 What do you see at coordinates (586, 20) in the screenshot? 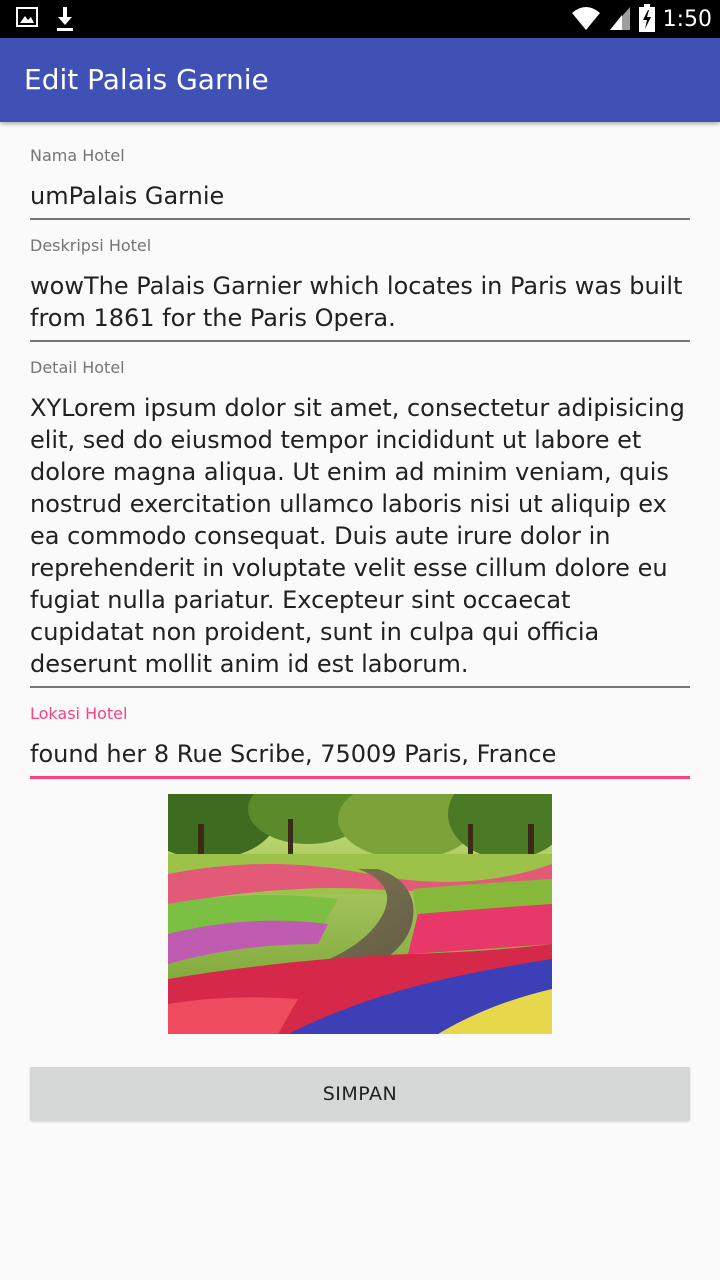
I see `wifi-icon` at bounding box center [586, 20].